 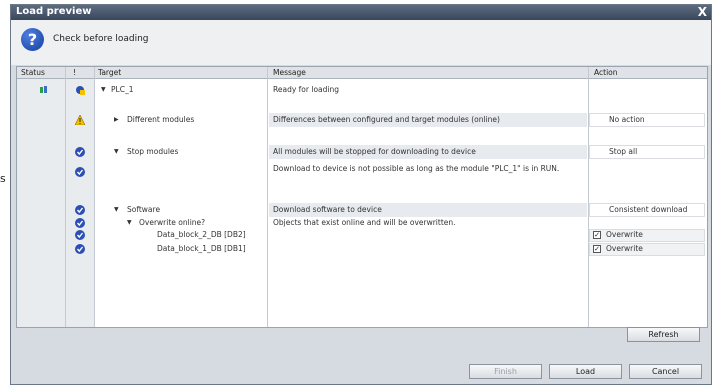 I want to click on col-alert: !, so click(x=74, y=72).